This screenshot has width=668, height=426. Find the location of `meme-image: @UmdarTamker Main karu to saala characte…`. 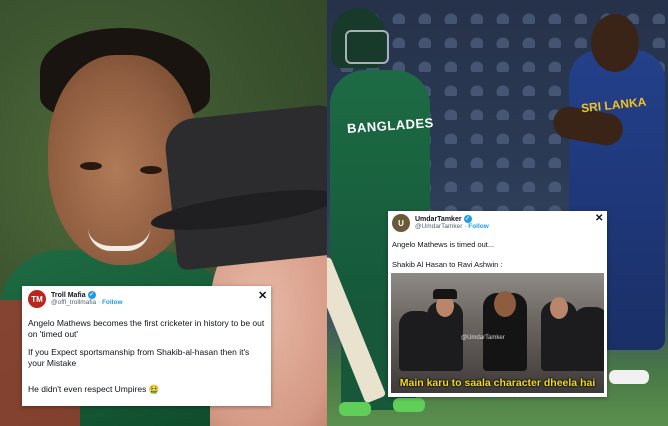

meme-image: @UmdarTamker Main karu to saala characte… is located at coordinates (497, 333).